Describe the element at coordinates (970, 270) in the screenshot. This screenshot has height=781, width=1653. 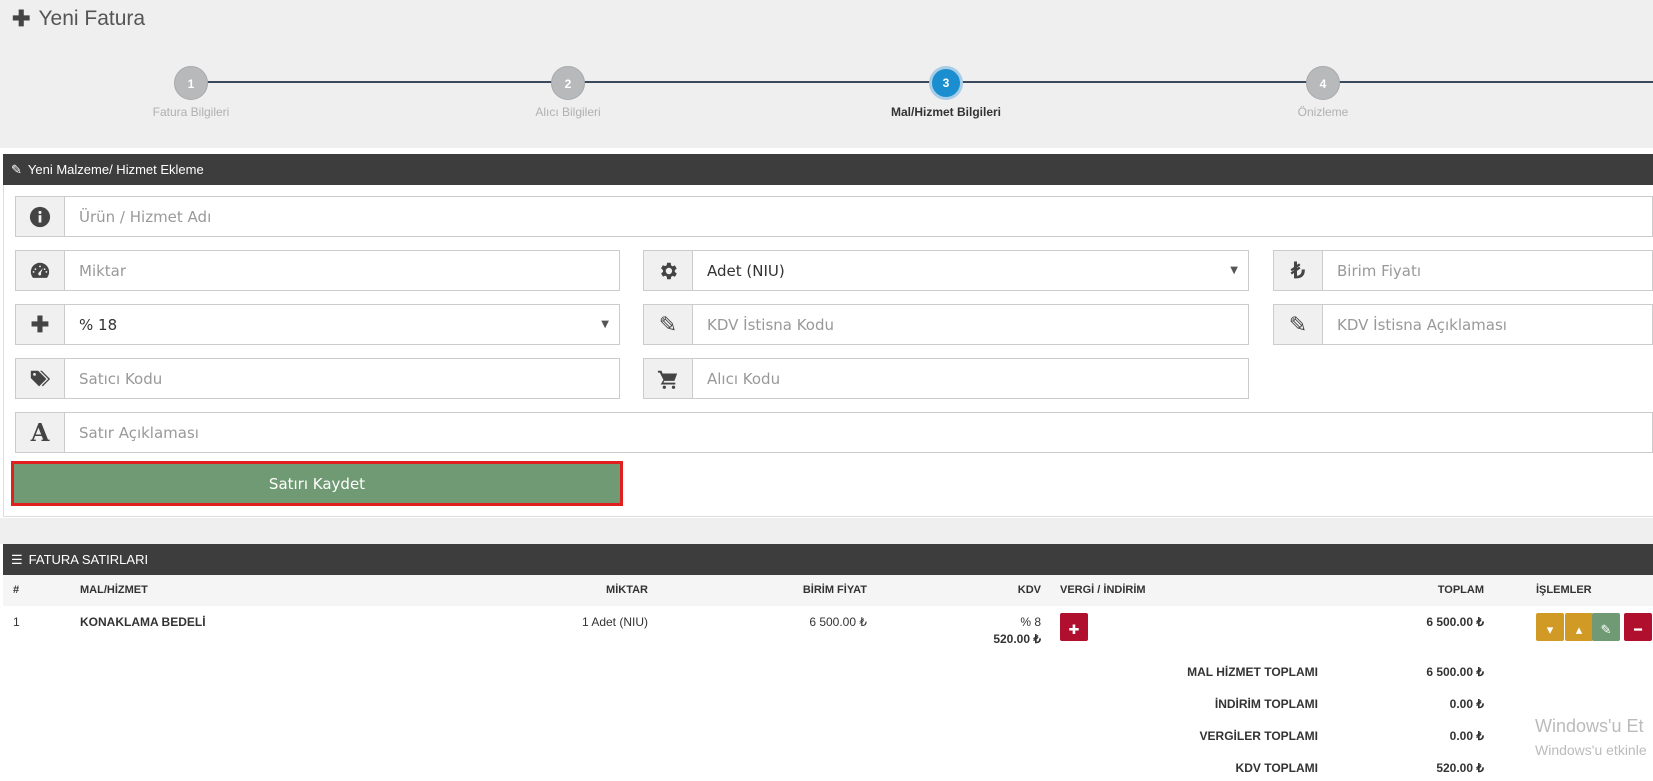
I see `unit-select: Adet (NIU) ▼` at that location.